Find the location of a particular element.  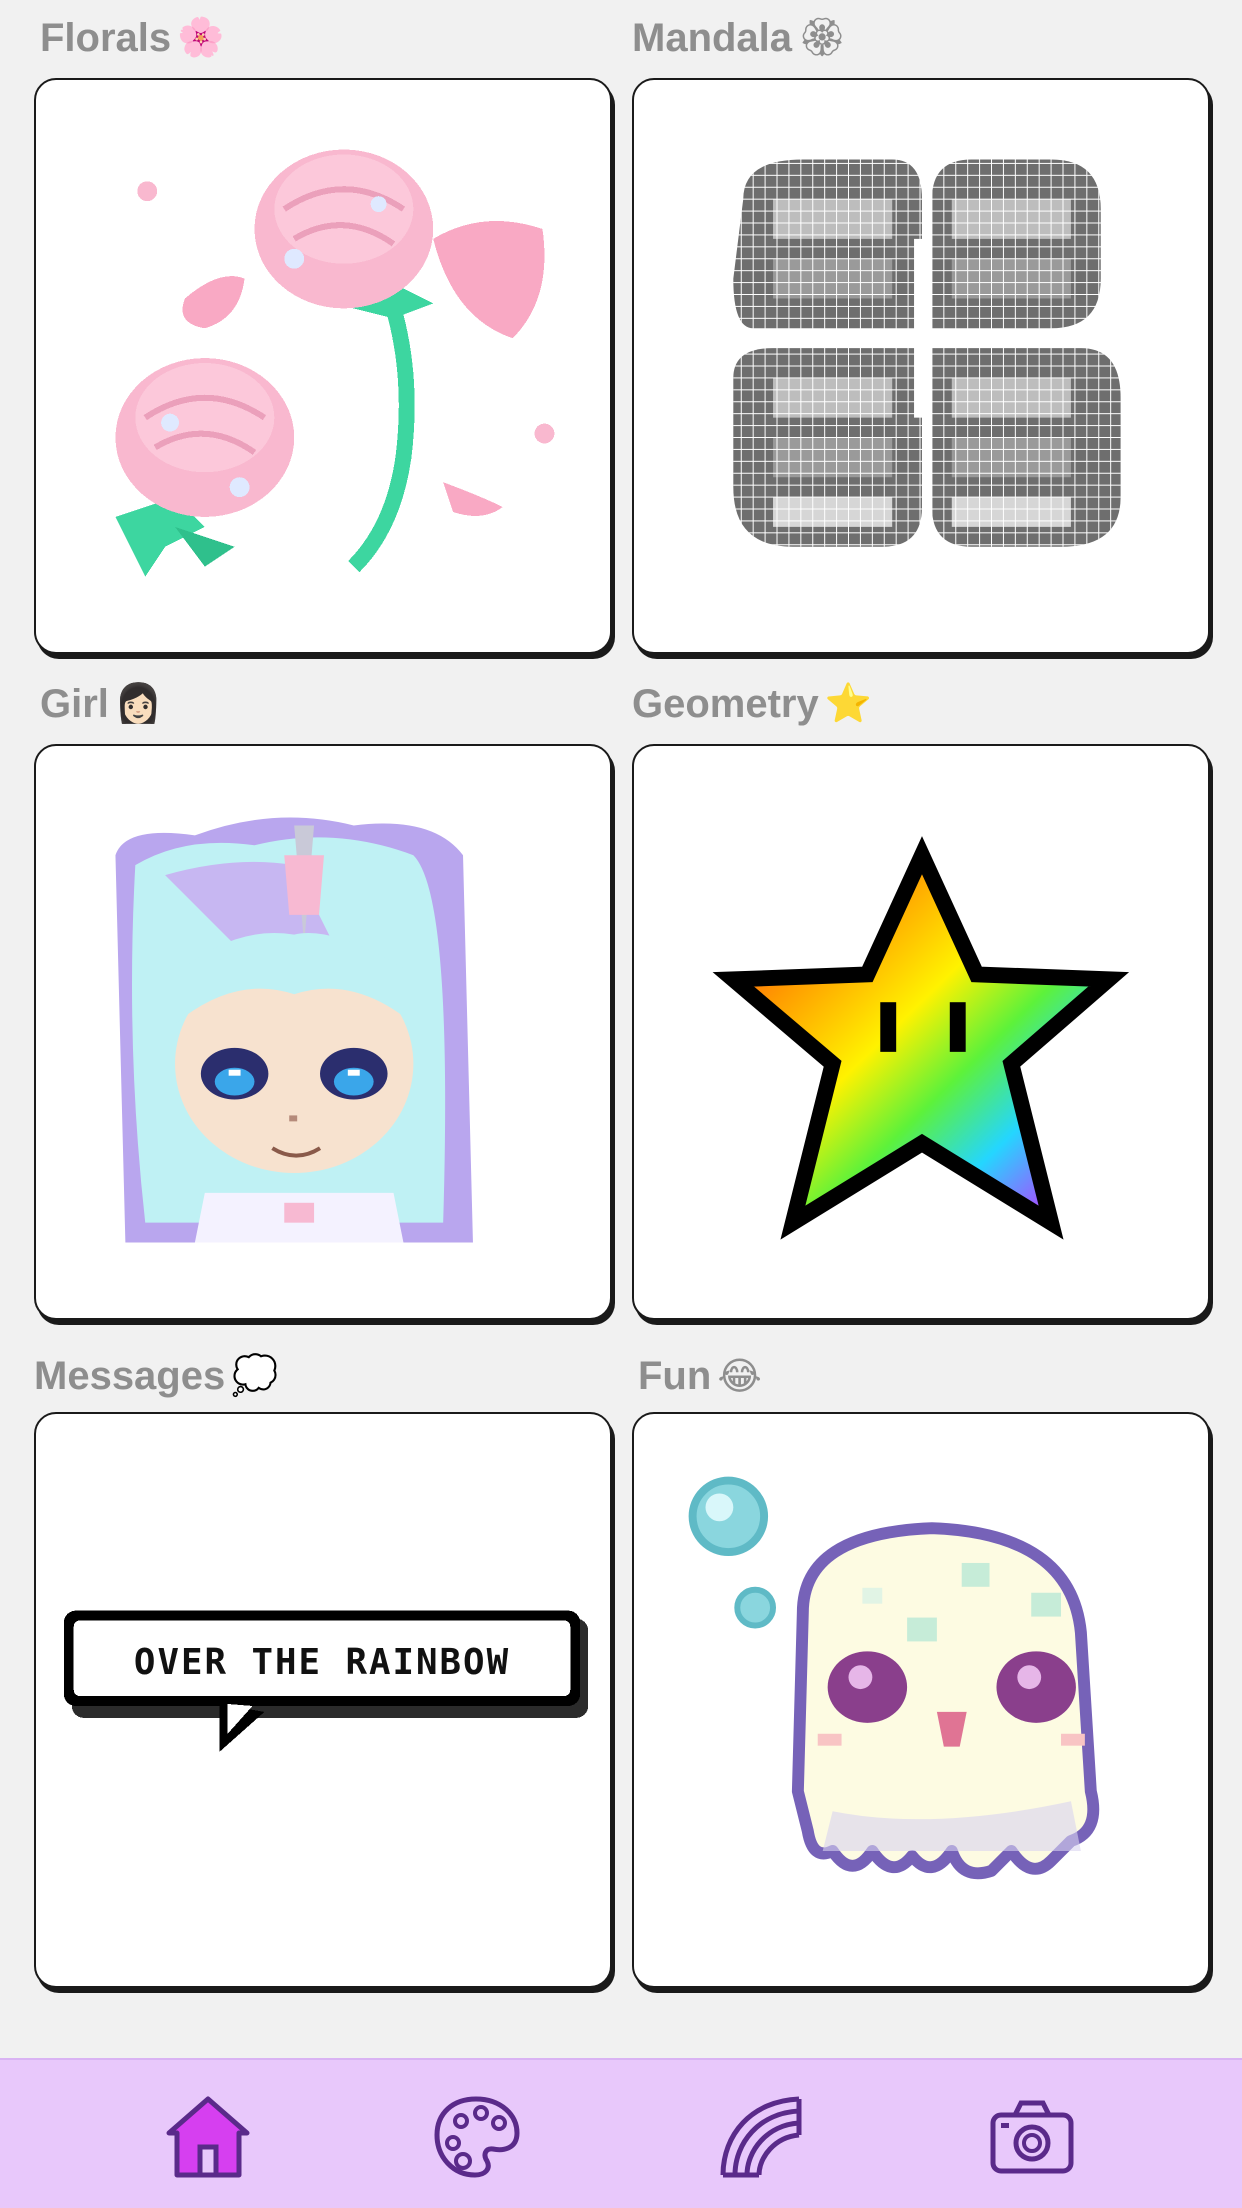

card-mandala is located at coordinates (921, 366).